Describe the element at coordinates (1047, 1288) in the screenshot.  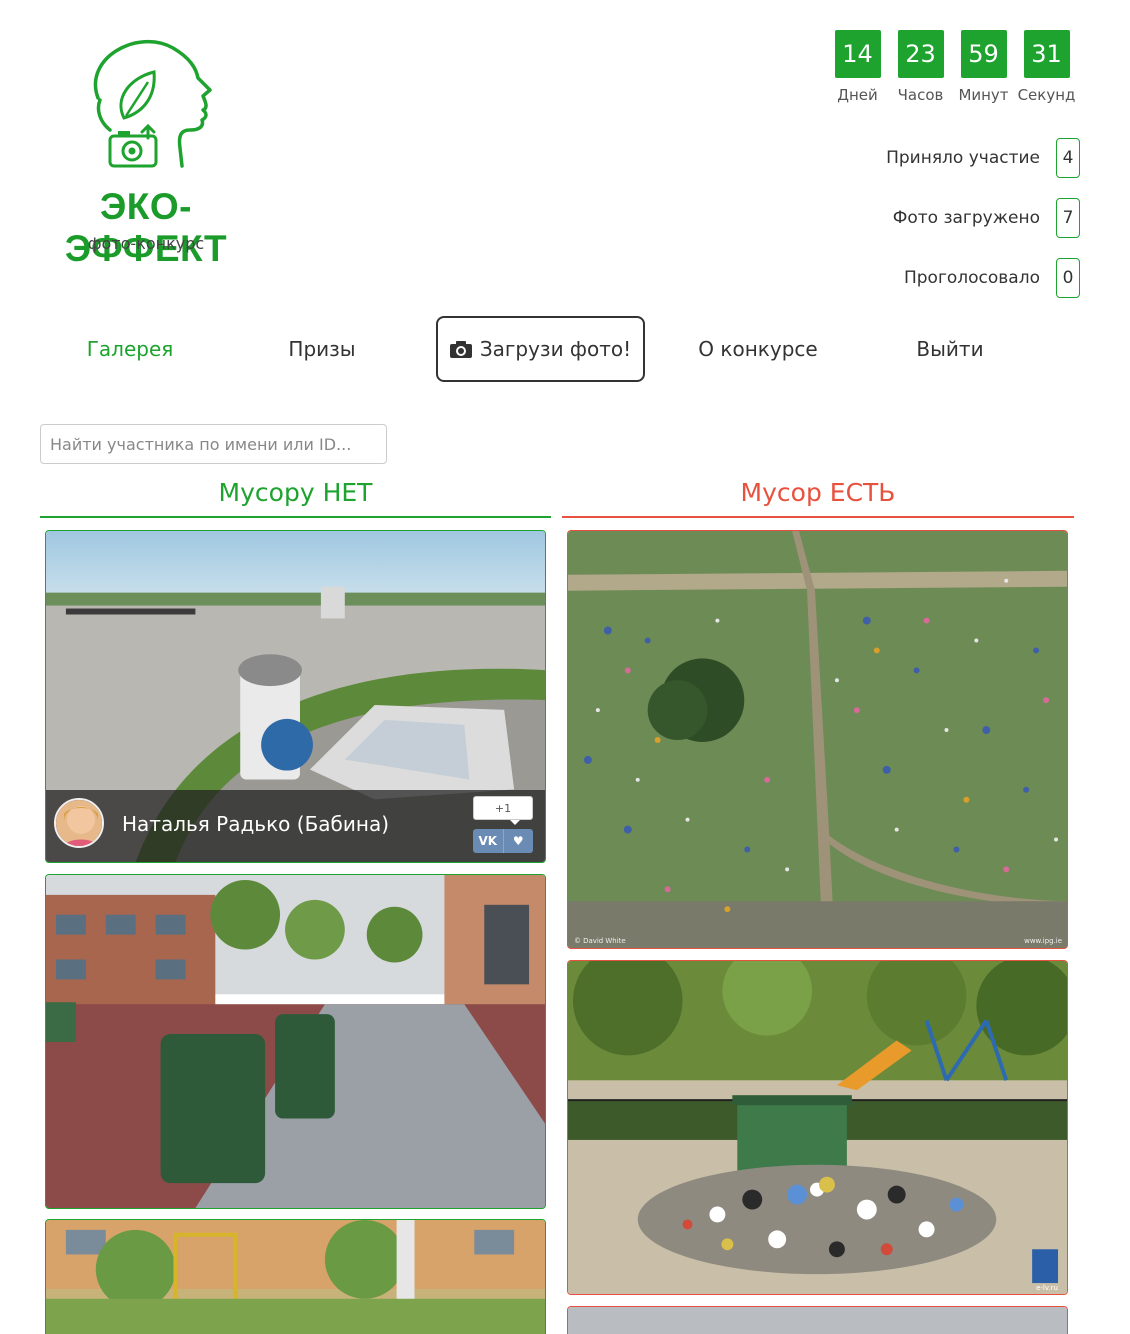
I see `photo-watermark: e-lv.ru` at that location.